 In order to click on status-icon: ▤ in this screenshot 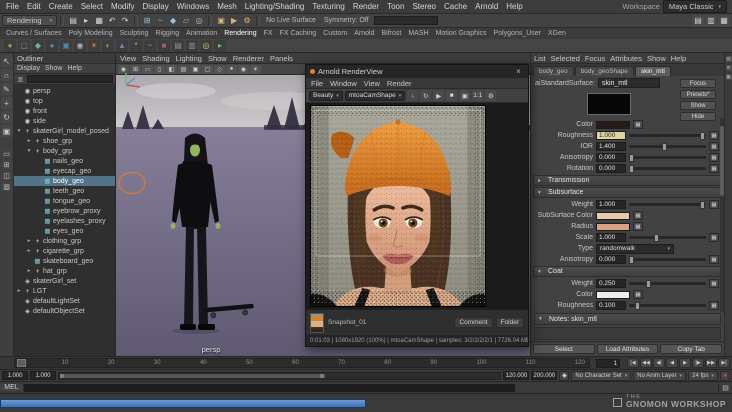, I will do `click(73, 21)`.